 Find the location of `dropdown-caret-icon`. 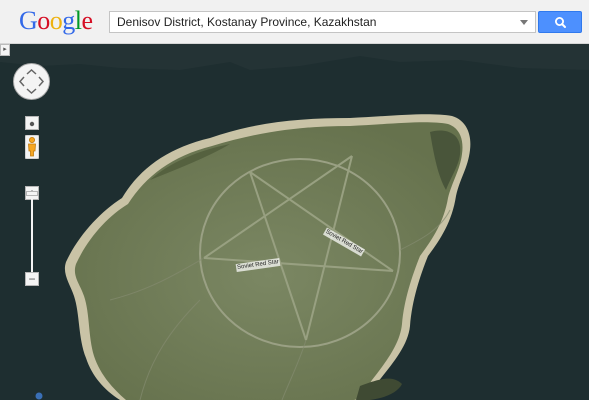

dropdown-caret-icon is located at coordinates (524, 22).